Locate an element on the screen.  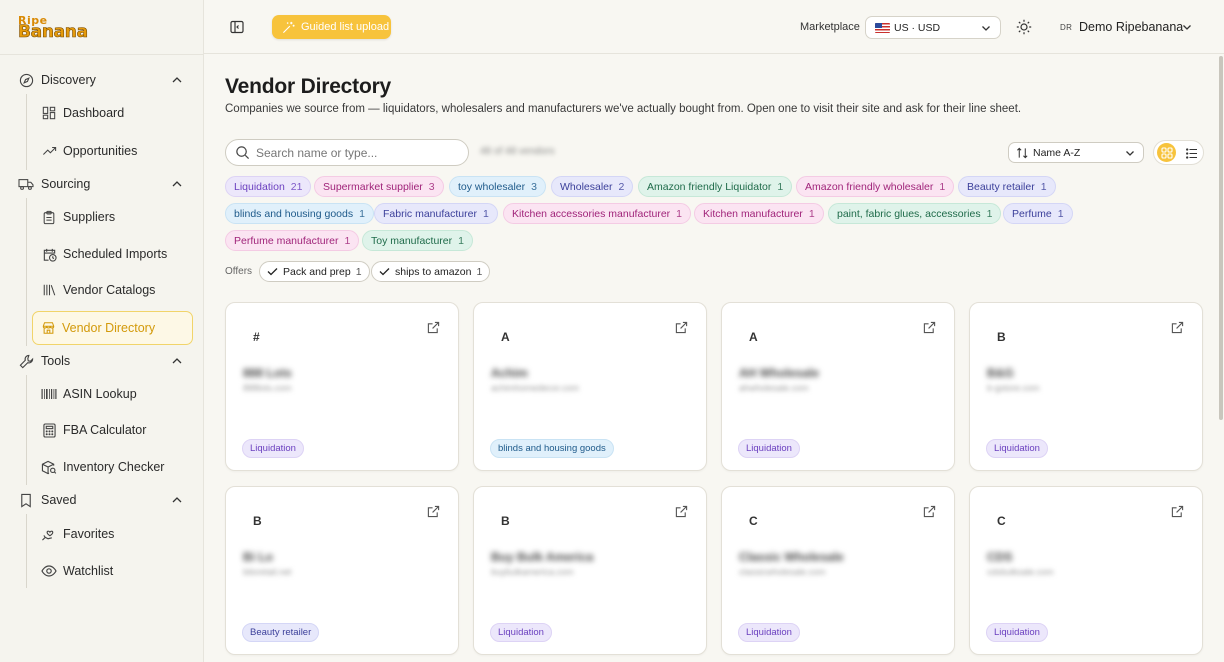
vendor-initial: # is located at coordinates (256, 337).